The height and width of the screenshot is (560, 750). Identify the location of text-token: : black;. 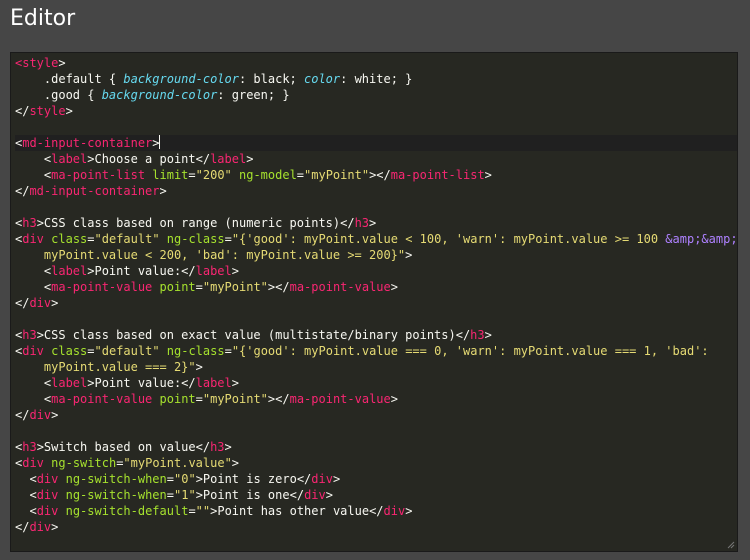
(271, 79).